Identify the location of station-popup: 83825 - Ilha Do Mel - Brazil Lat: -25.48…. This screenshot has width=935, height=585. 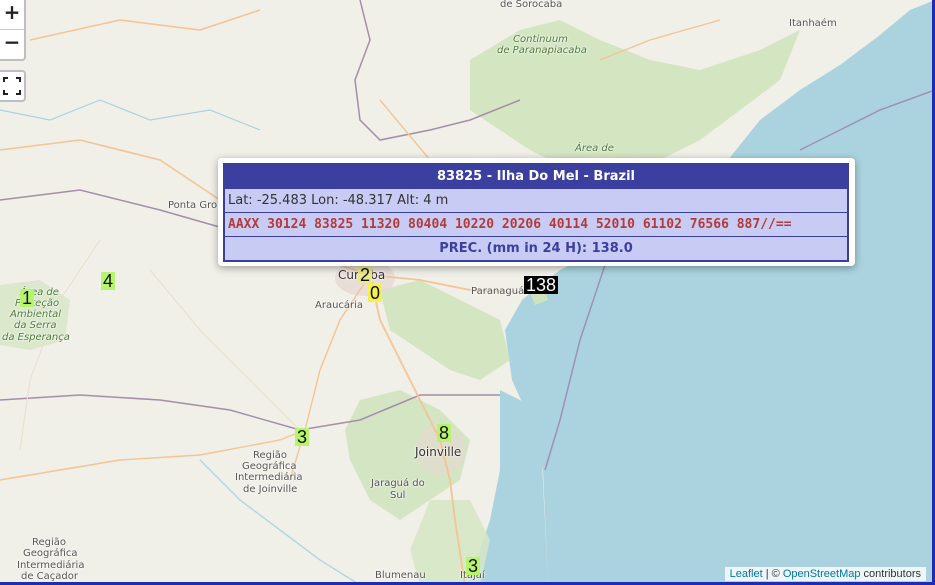
(536, 212).